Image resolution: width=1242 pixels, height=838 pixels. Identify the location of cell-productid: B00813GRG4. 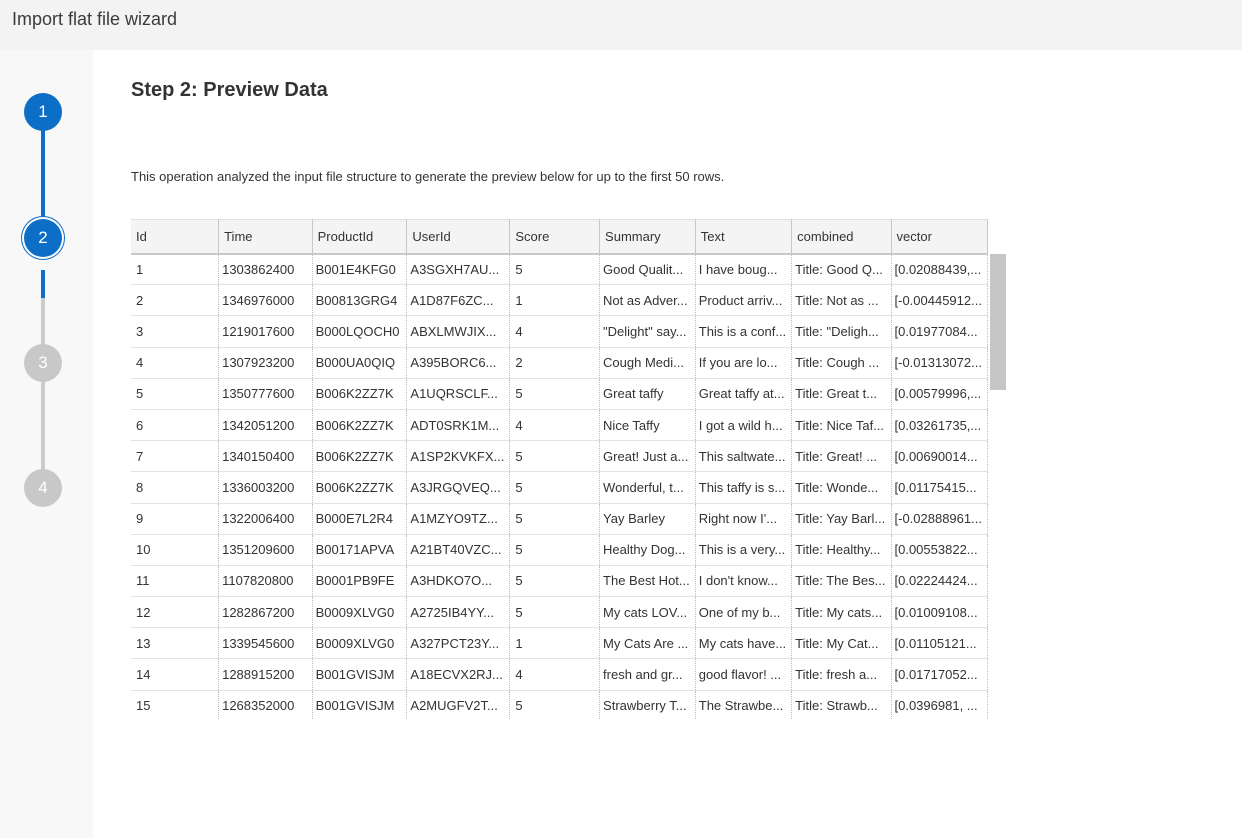
(360, 300).